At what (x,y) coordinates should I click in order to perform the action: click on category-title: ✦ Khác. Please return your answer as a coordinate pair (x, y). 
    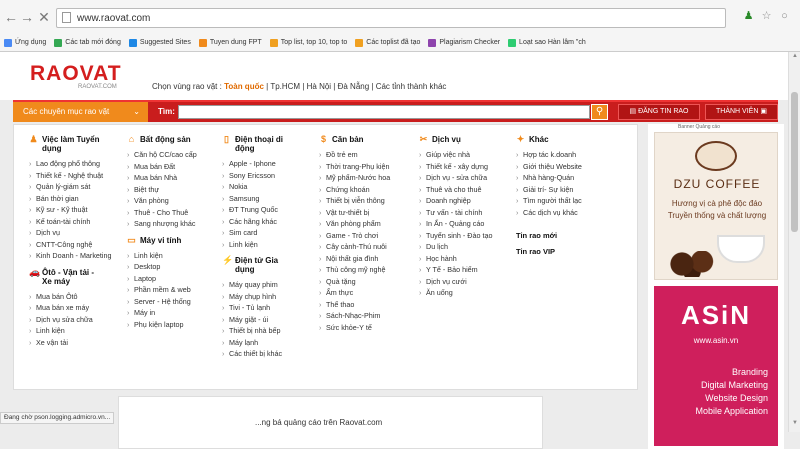
    Looking at the image, I should click on (553, 140).